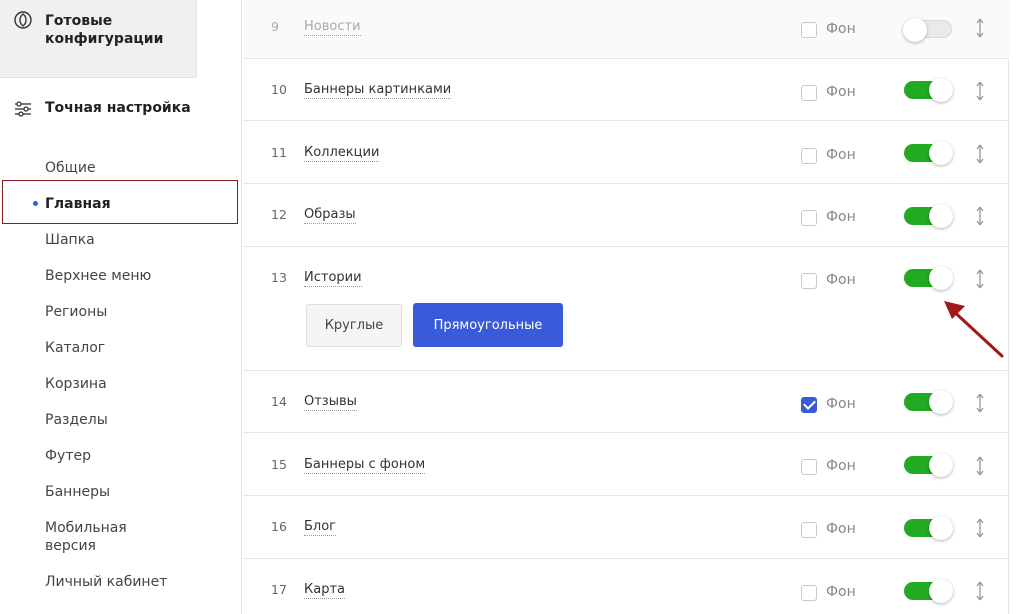 The width and height of the screenshot is (1033, 614). What do you see at coordinates (135, 582) in the screenshot?
I see `sidebar-item-account: Личный кабинет` at bounding box center [135, 582].